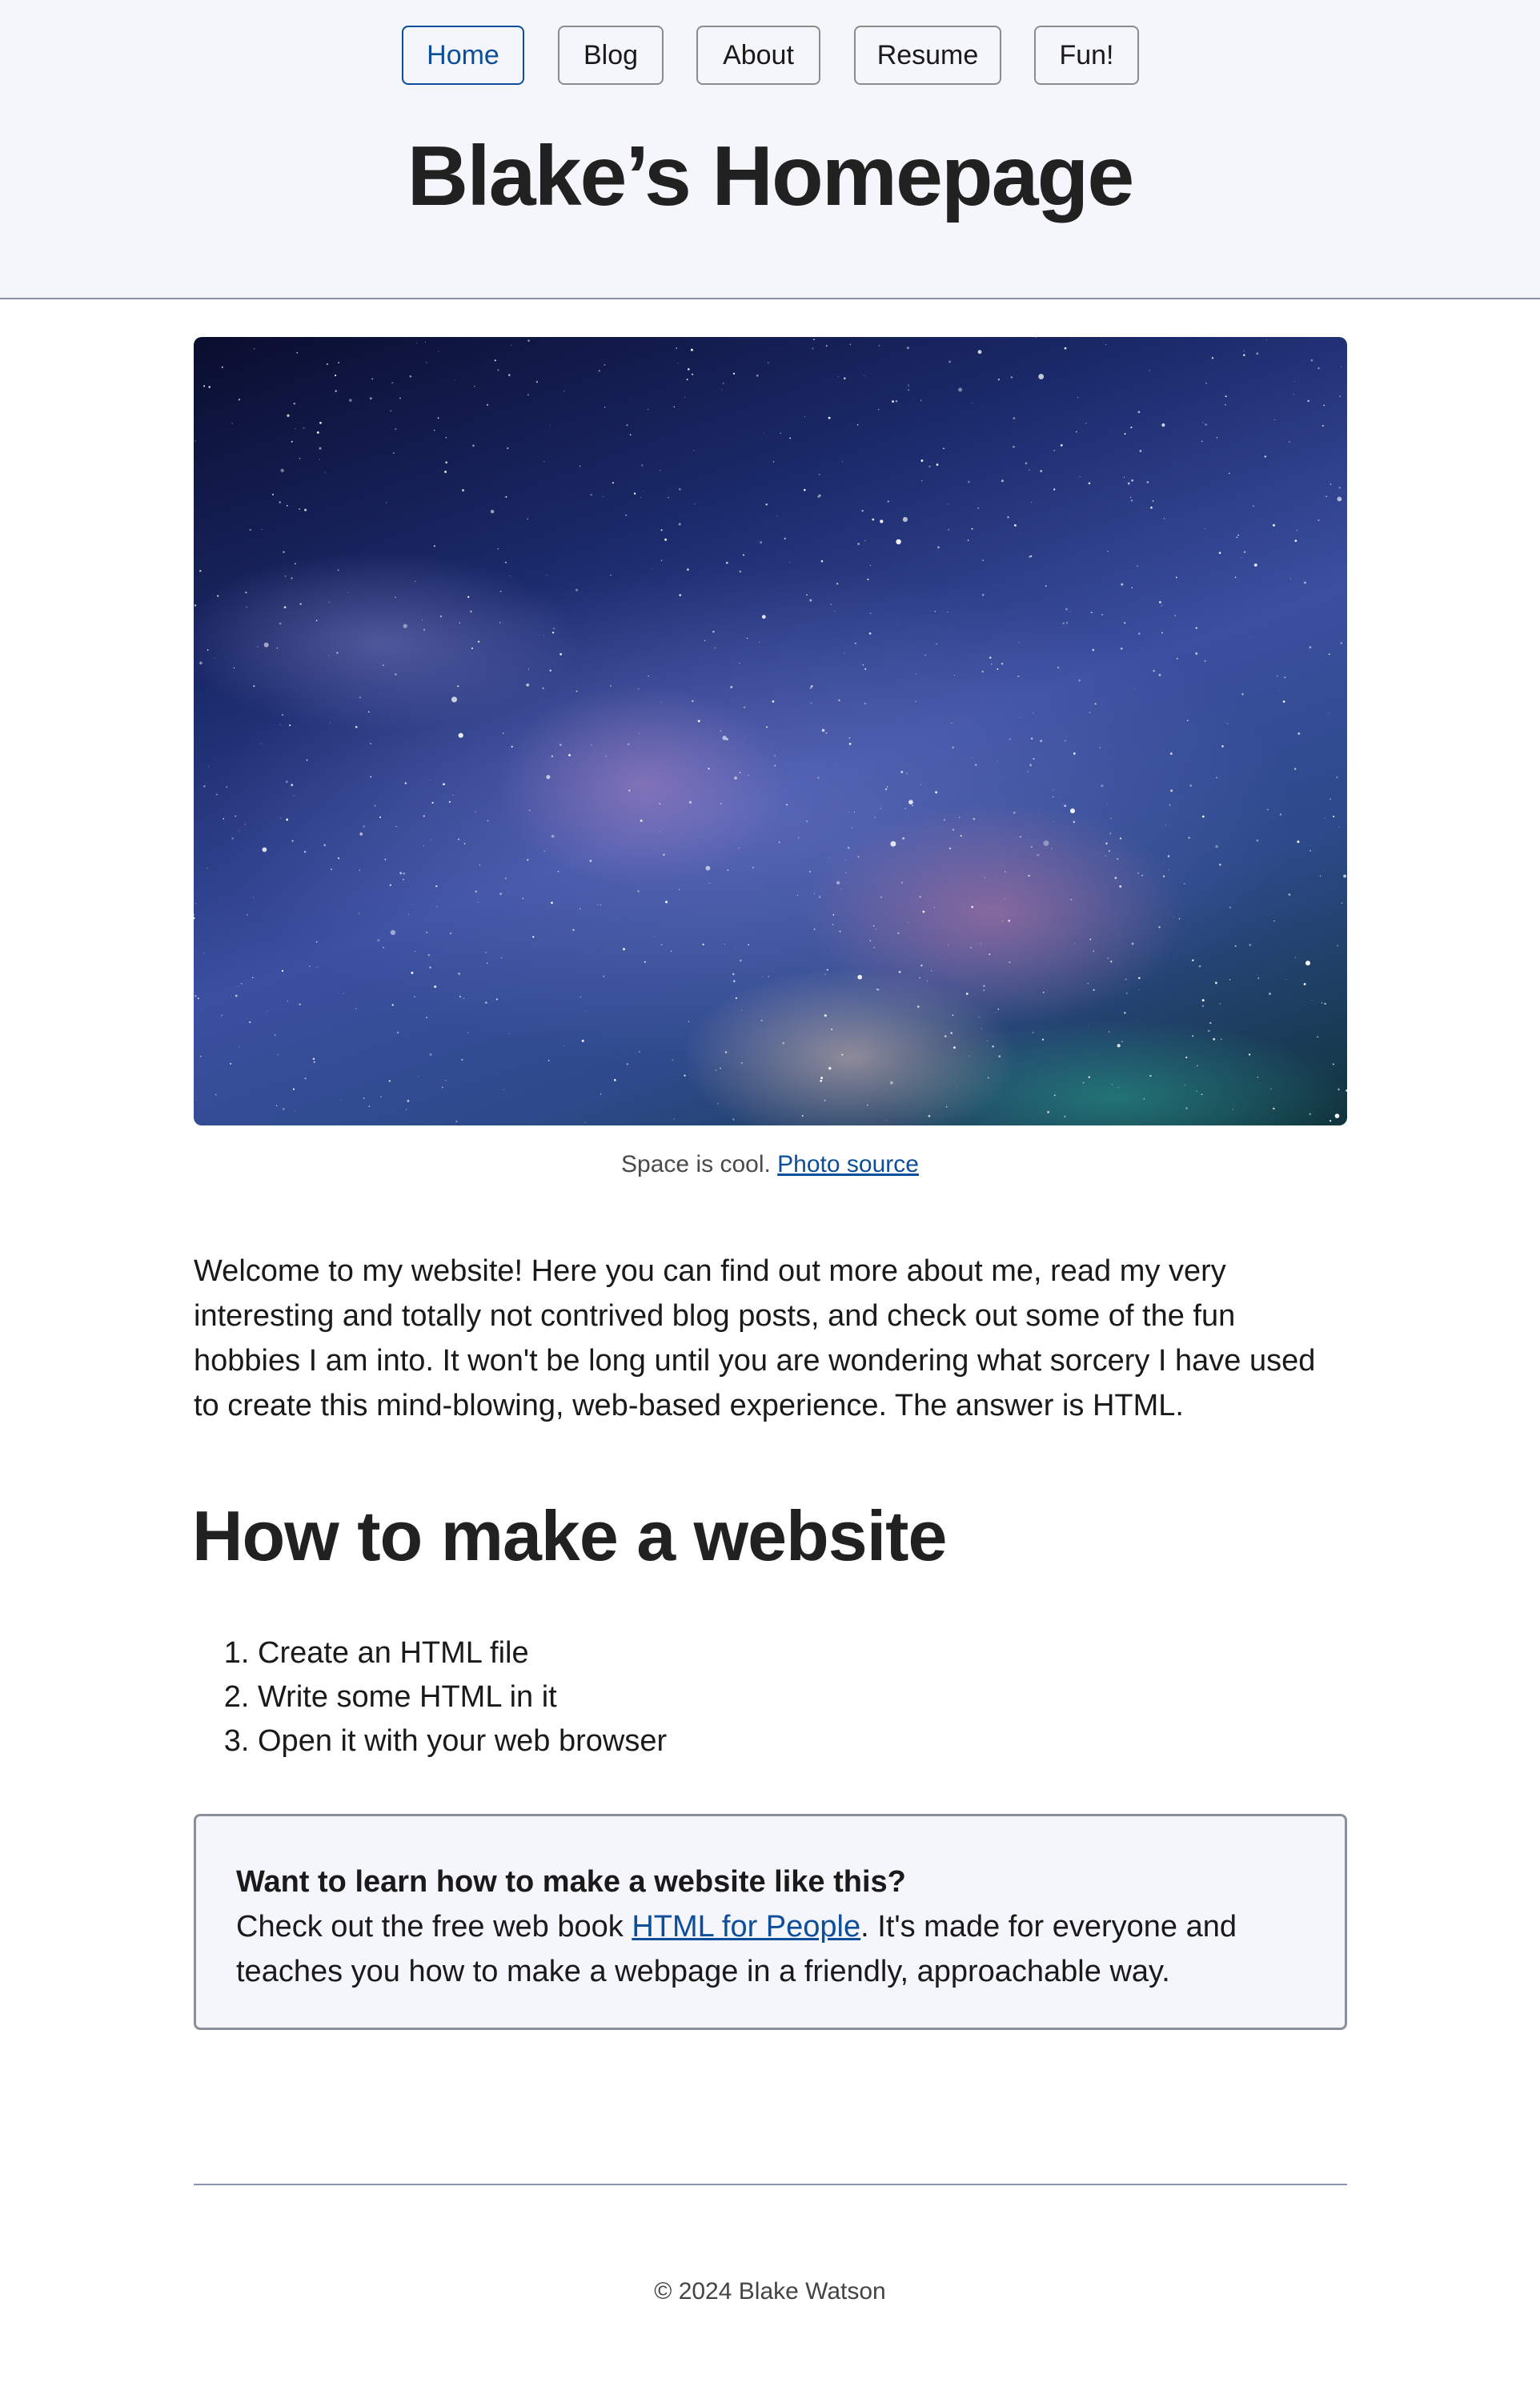 This screenshot has height=2387, width=1540. What do you see at coordinates (758, 55) in the screenshot?
I see `nav-about-button: About` at bounding box center [758, 55].